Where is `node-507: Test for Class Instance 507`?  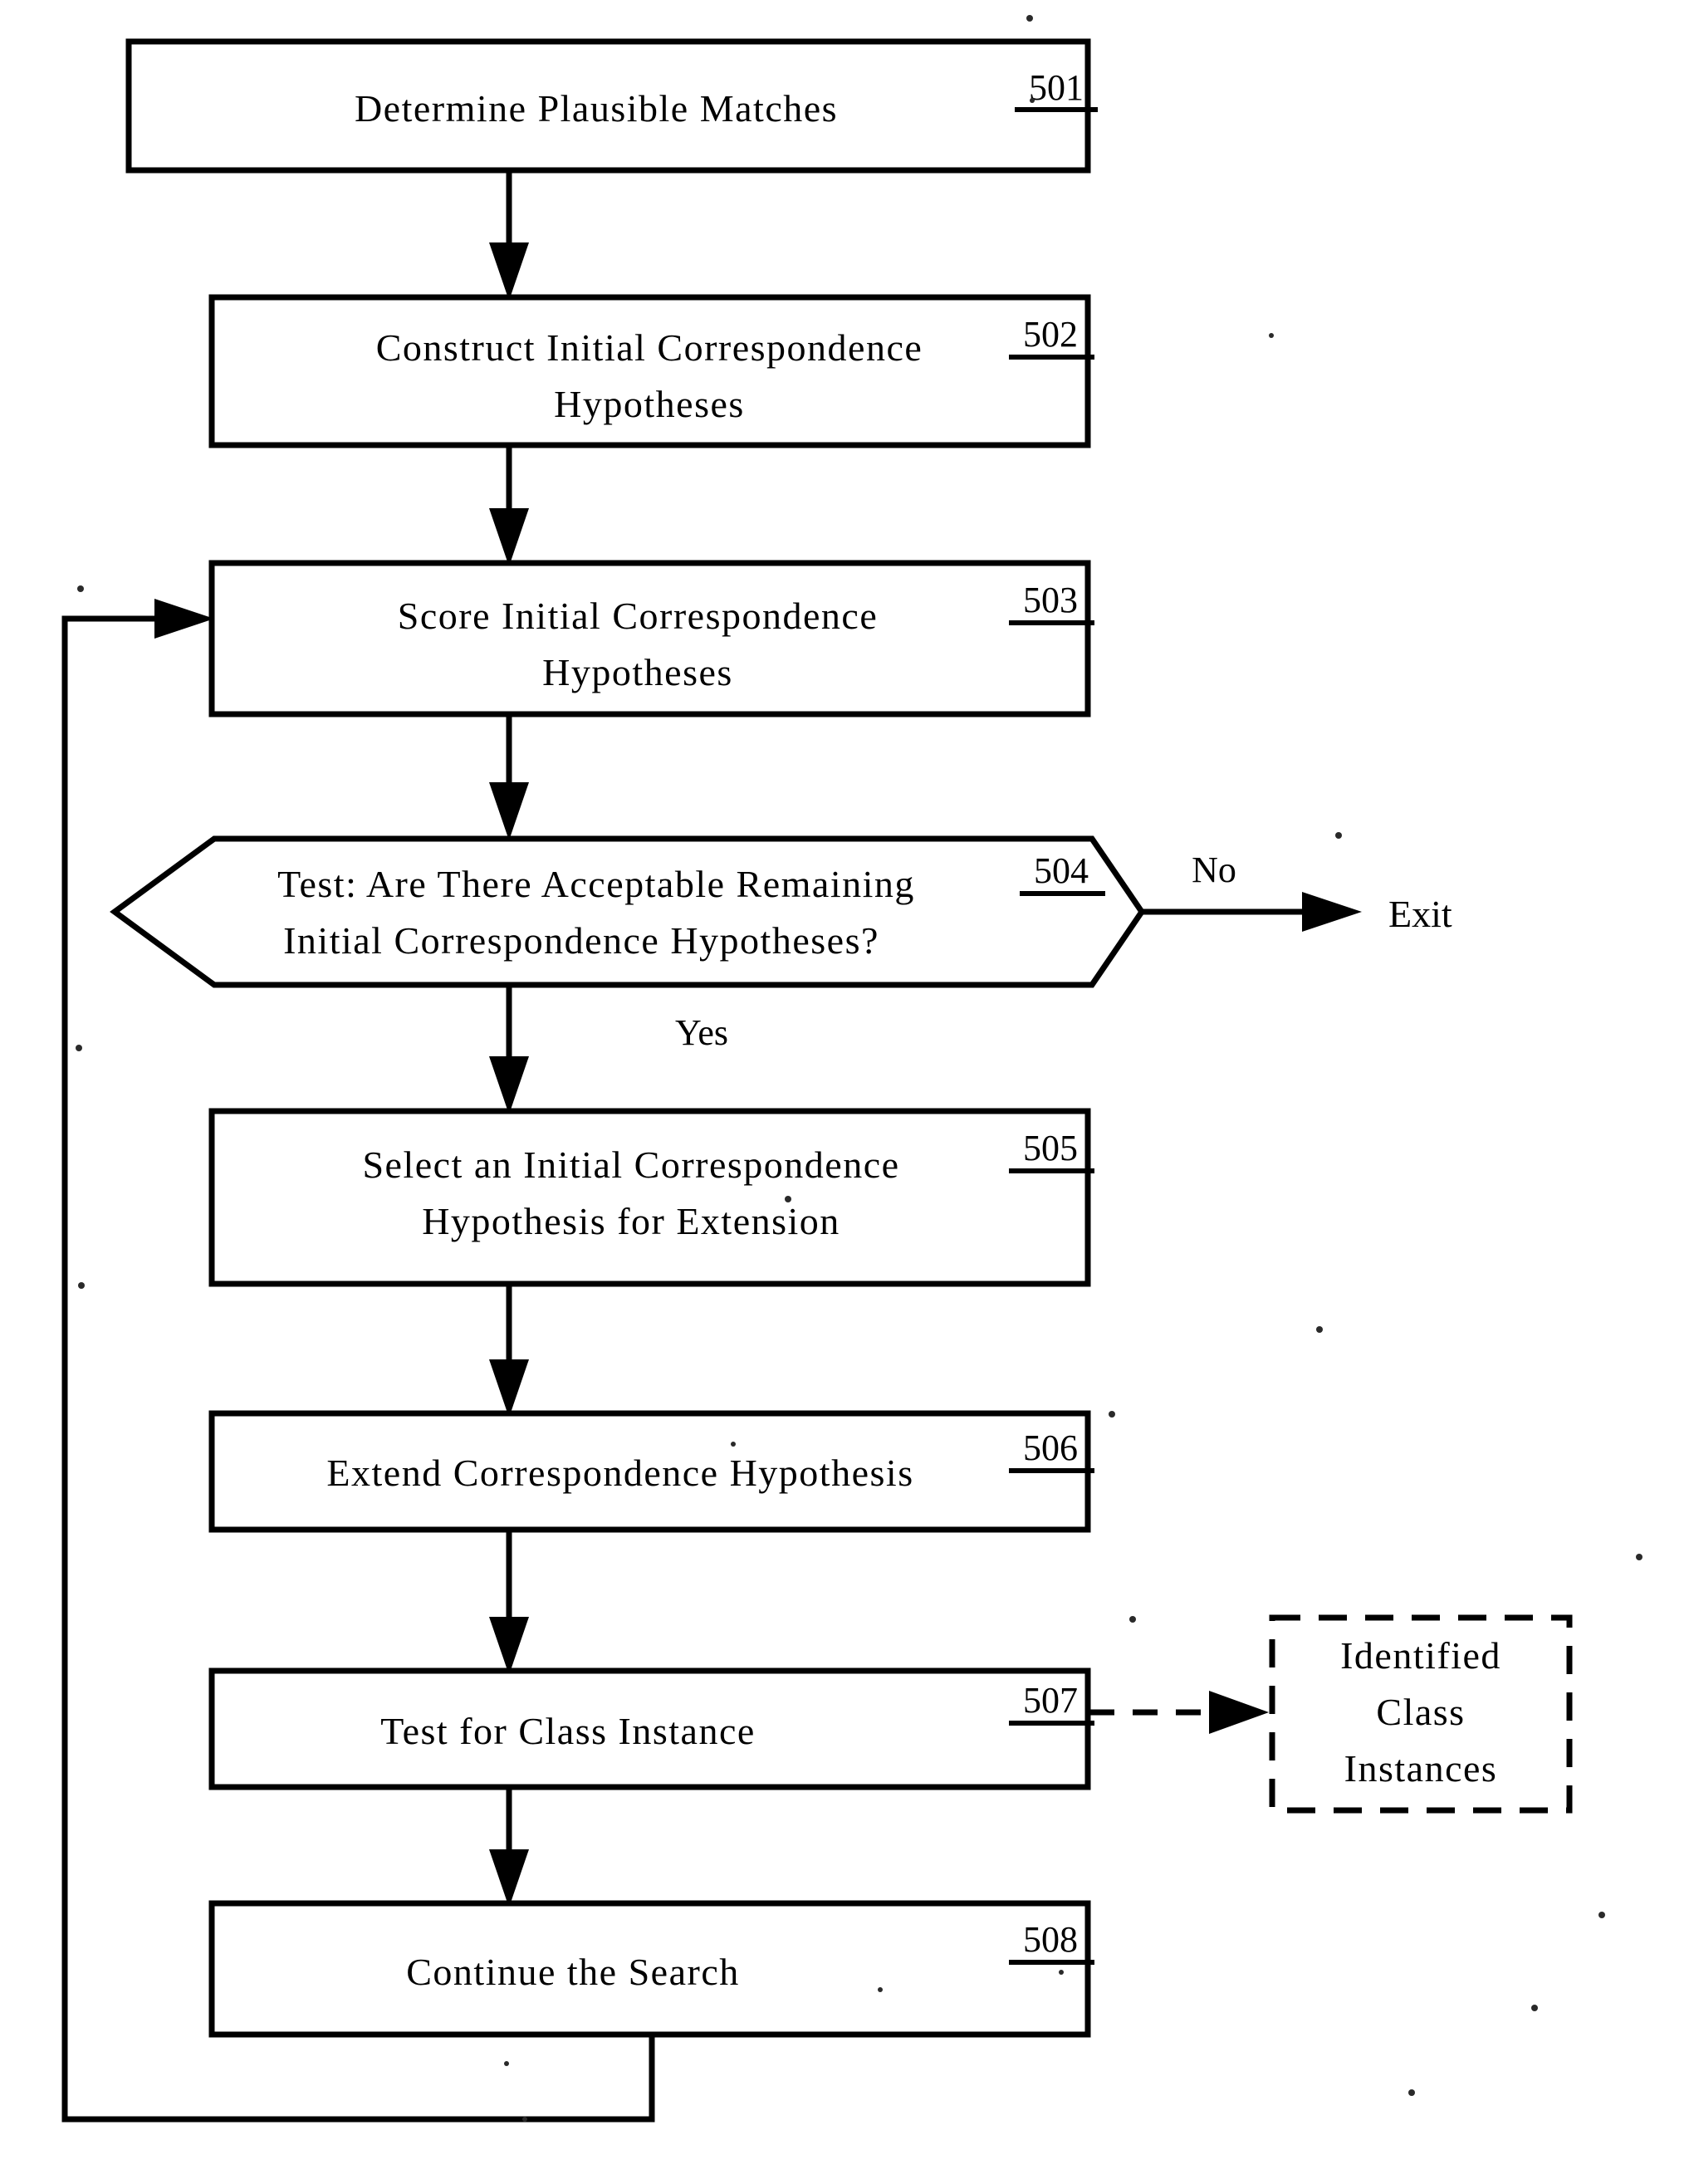 node-507: Test for Class Instance 507 is located at coordinates (651, 1728).